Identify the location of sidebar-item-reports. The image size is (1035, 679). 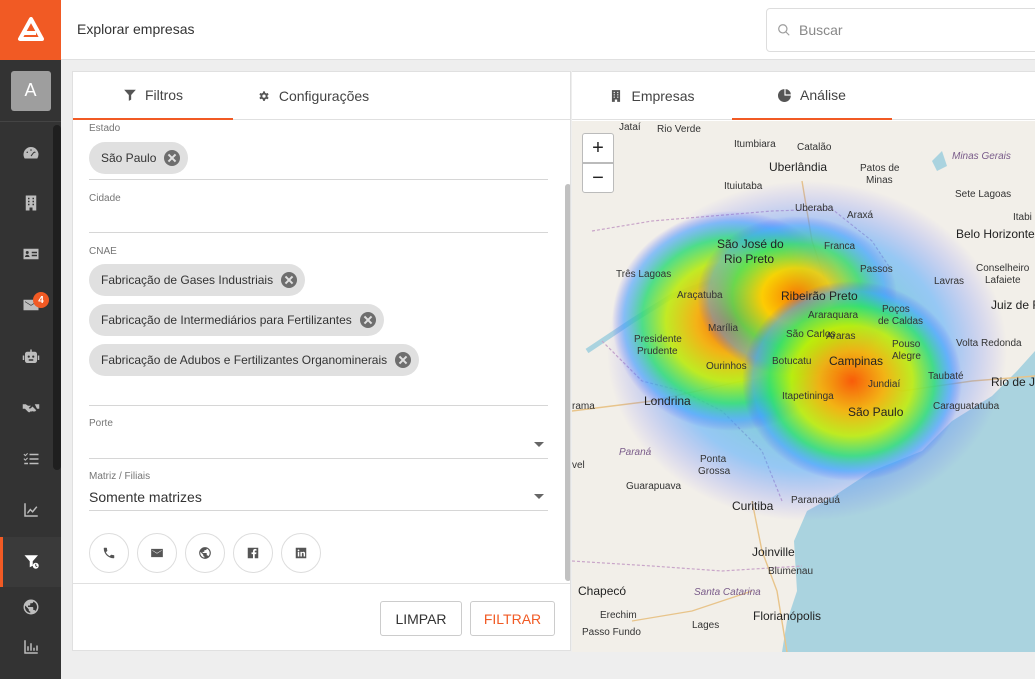
(30, 510).